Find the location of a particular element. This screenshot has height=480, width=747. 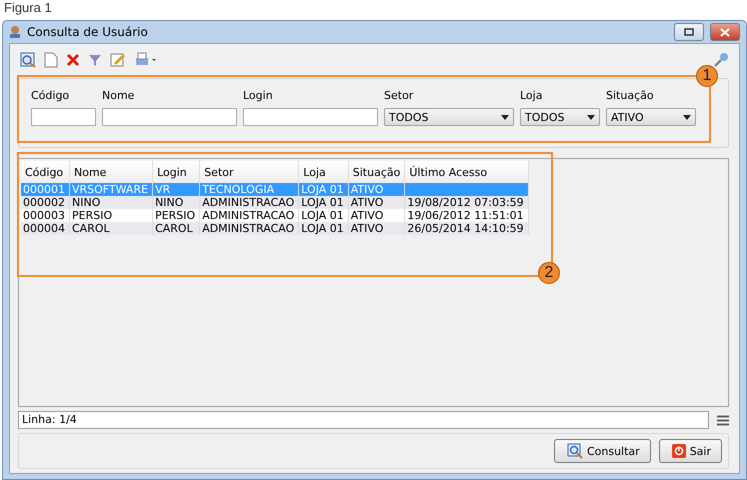

table-cell: 19/06/2012 11:51:01 is located at coordinates (465, 215).